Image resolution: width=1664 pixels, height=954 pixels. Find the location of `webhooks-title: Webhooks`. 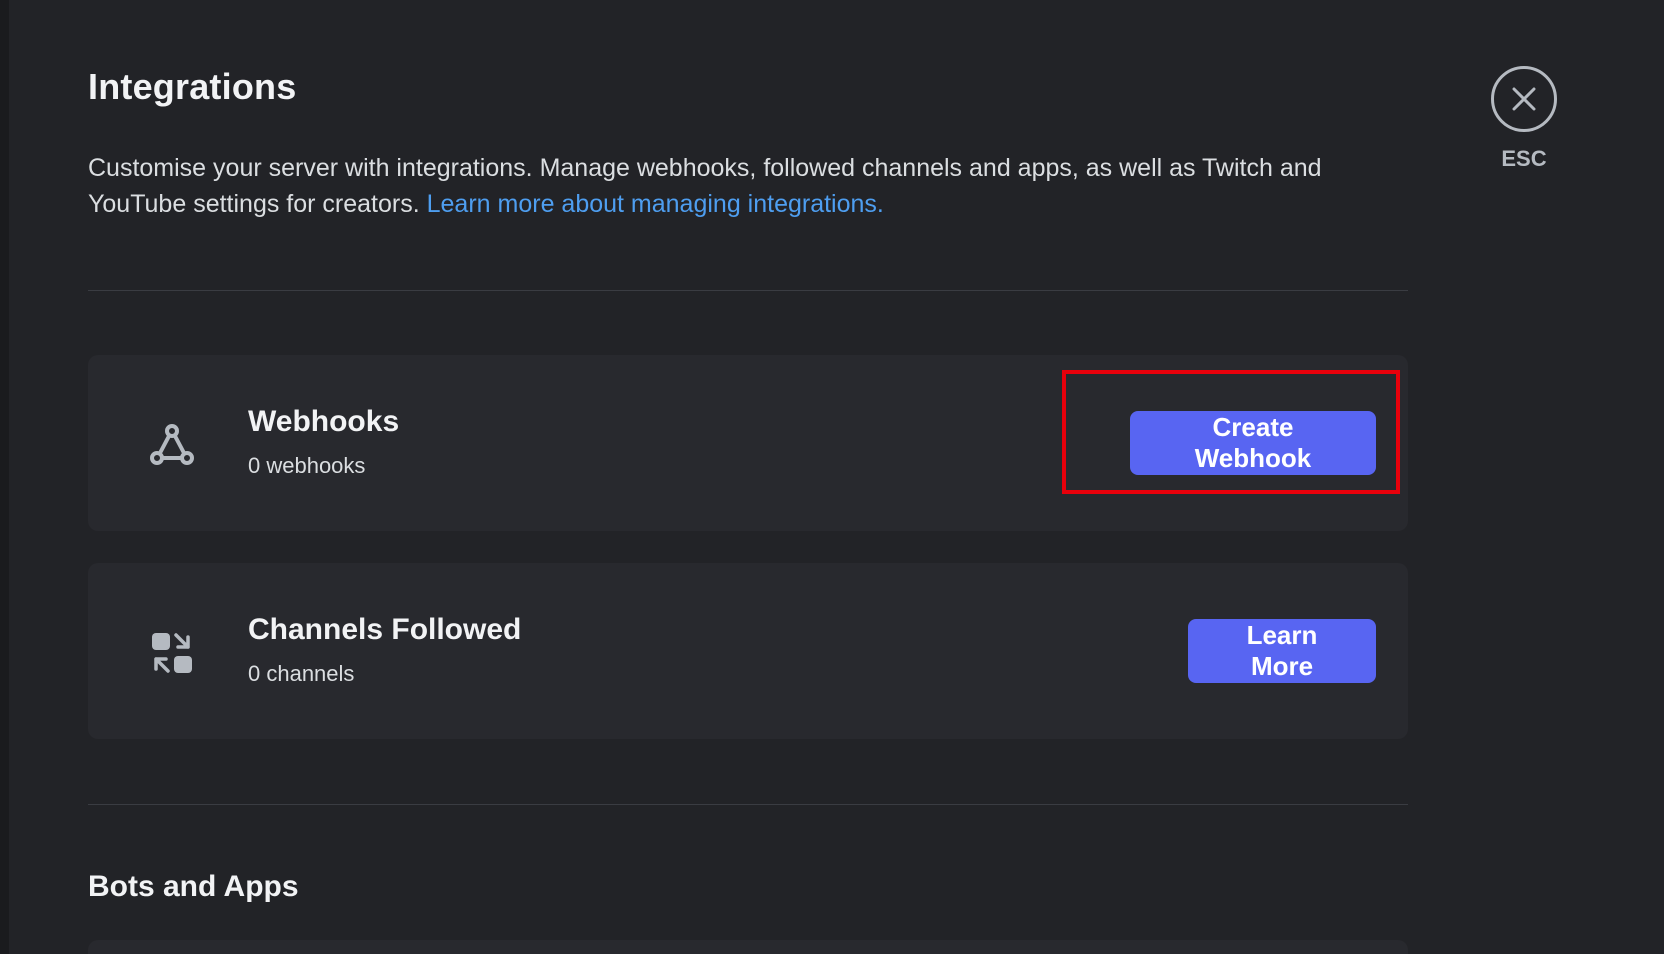

webhooks-title: Webhooks is located at coordinates (324, 421).